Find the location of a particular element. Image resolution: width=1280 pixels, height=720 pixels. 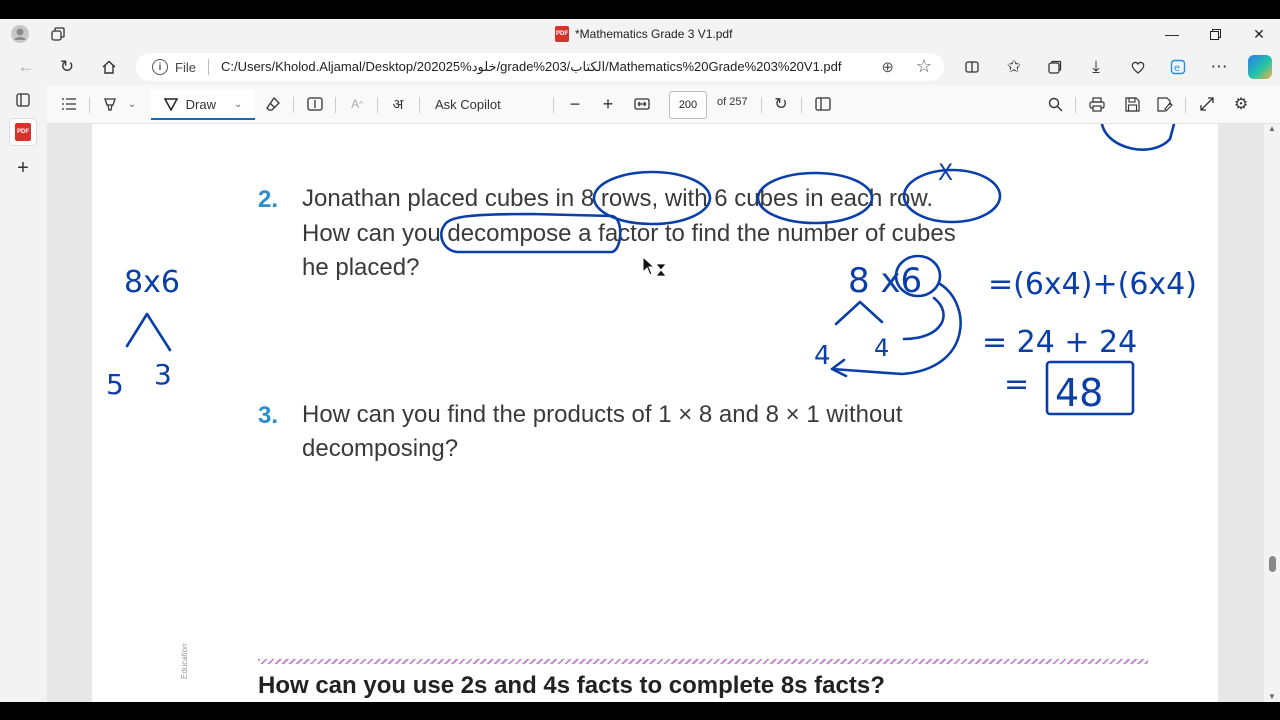

ink-left-split-b: 3 is located at coordinates (163, 374).